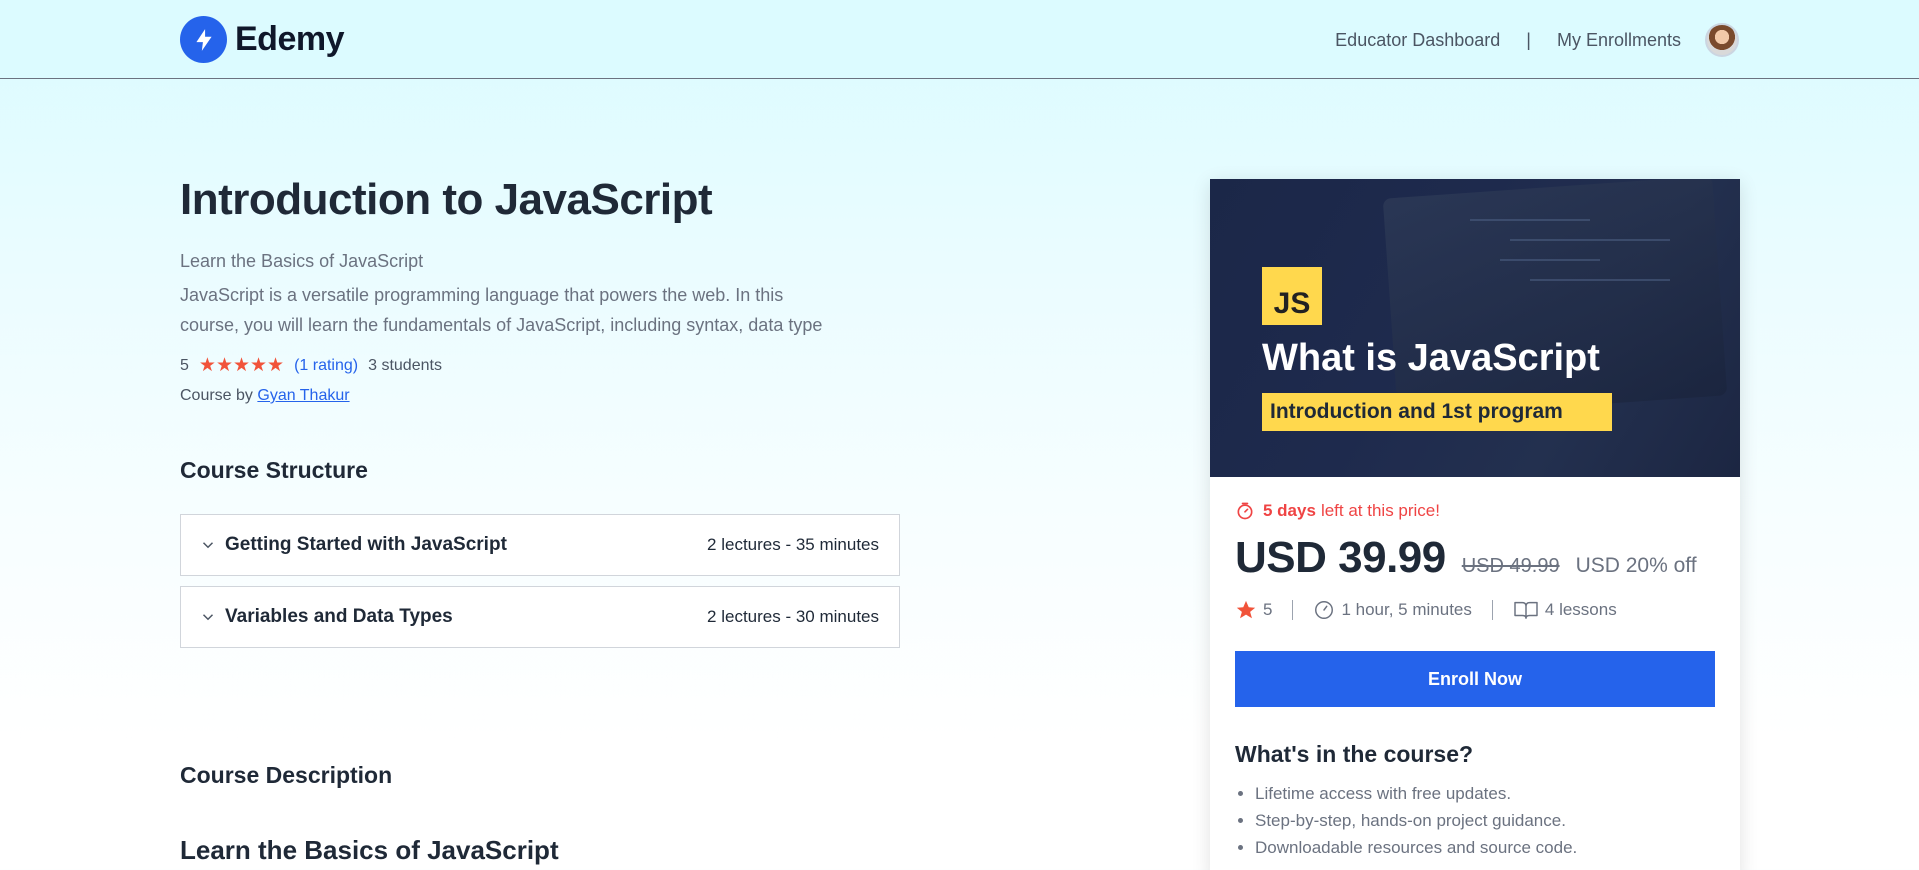  I want to click on stat-lessons: 4 lessons, so click(1565, 610).